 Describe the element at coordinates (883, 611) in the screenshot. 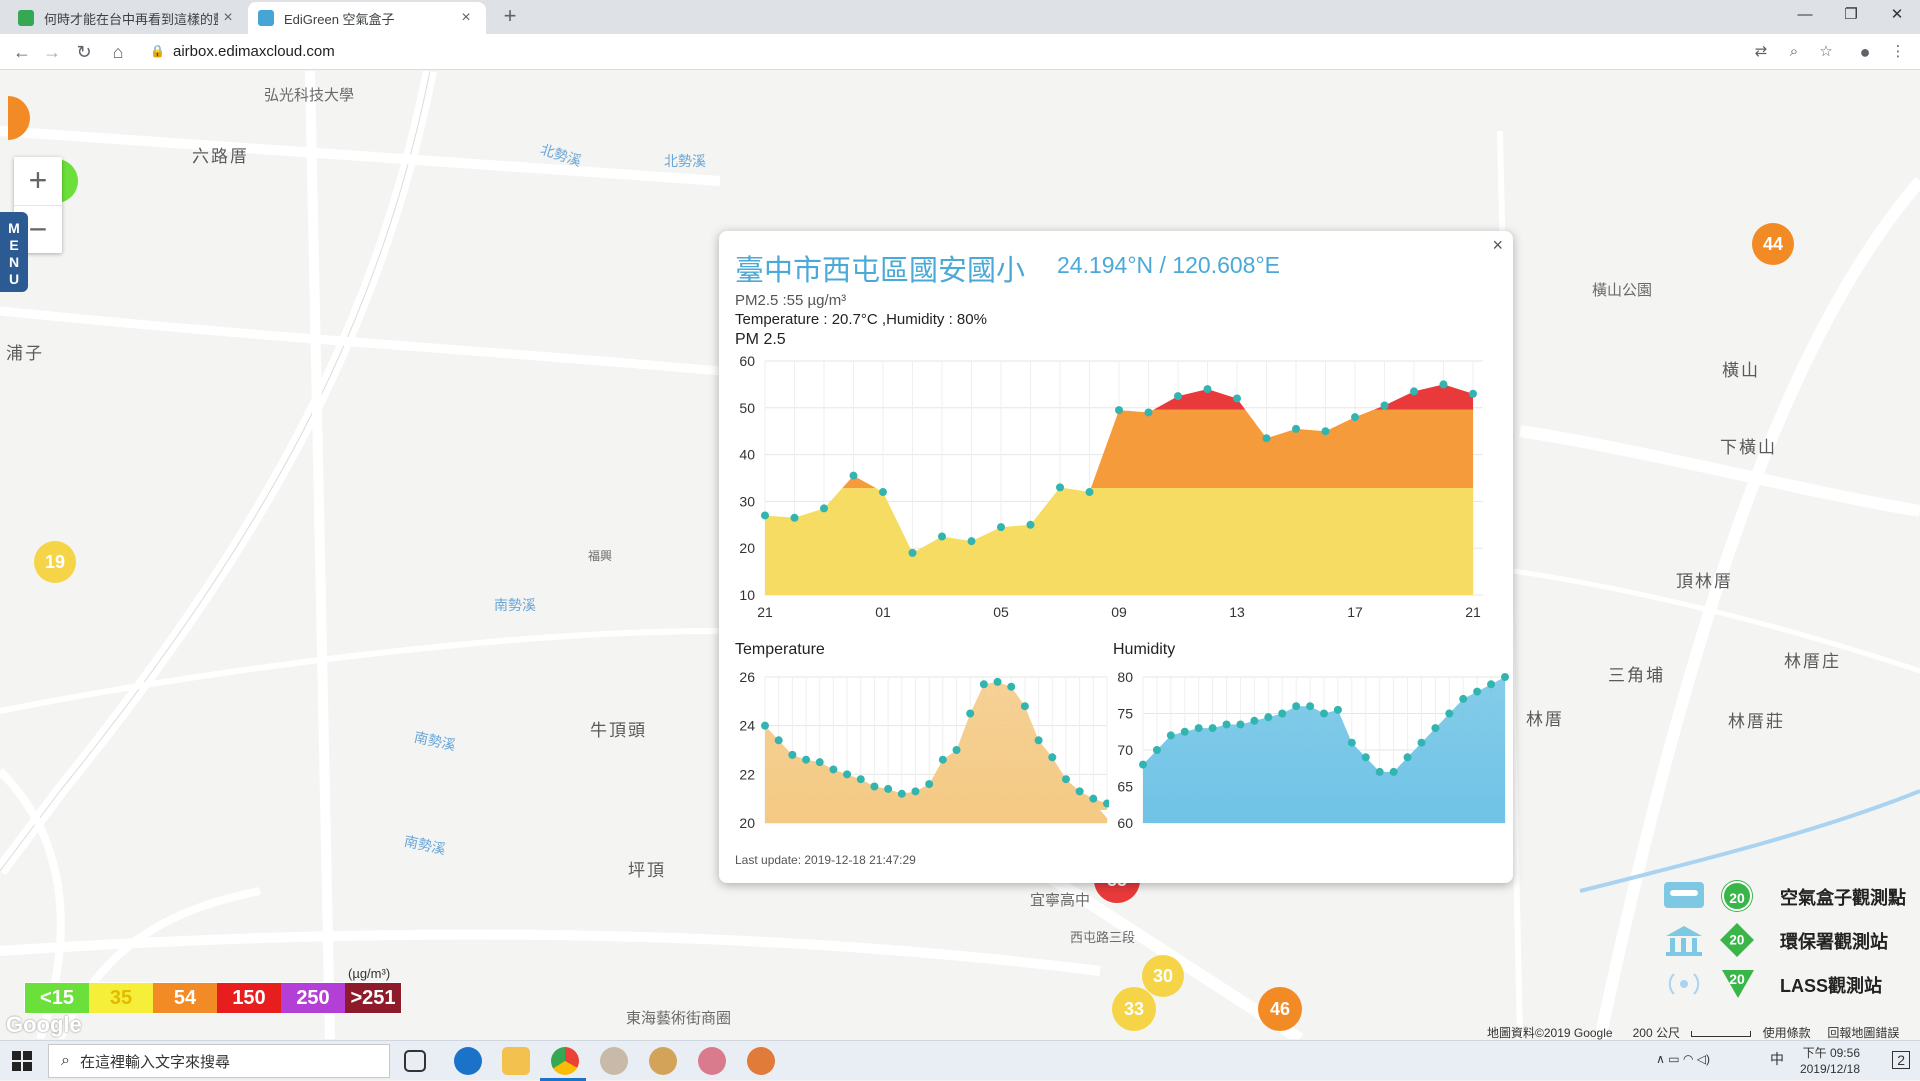

I see `x-tick-label: 01` at that location.